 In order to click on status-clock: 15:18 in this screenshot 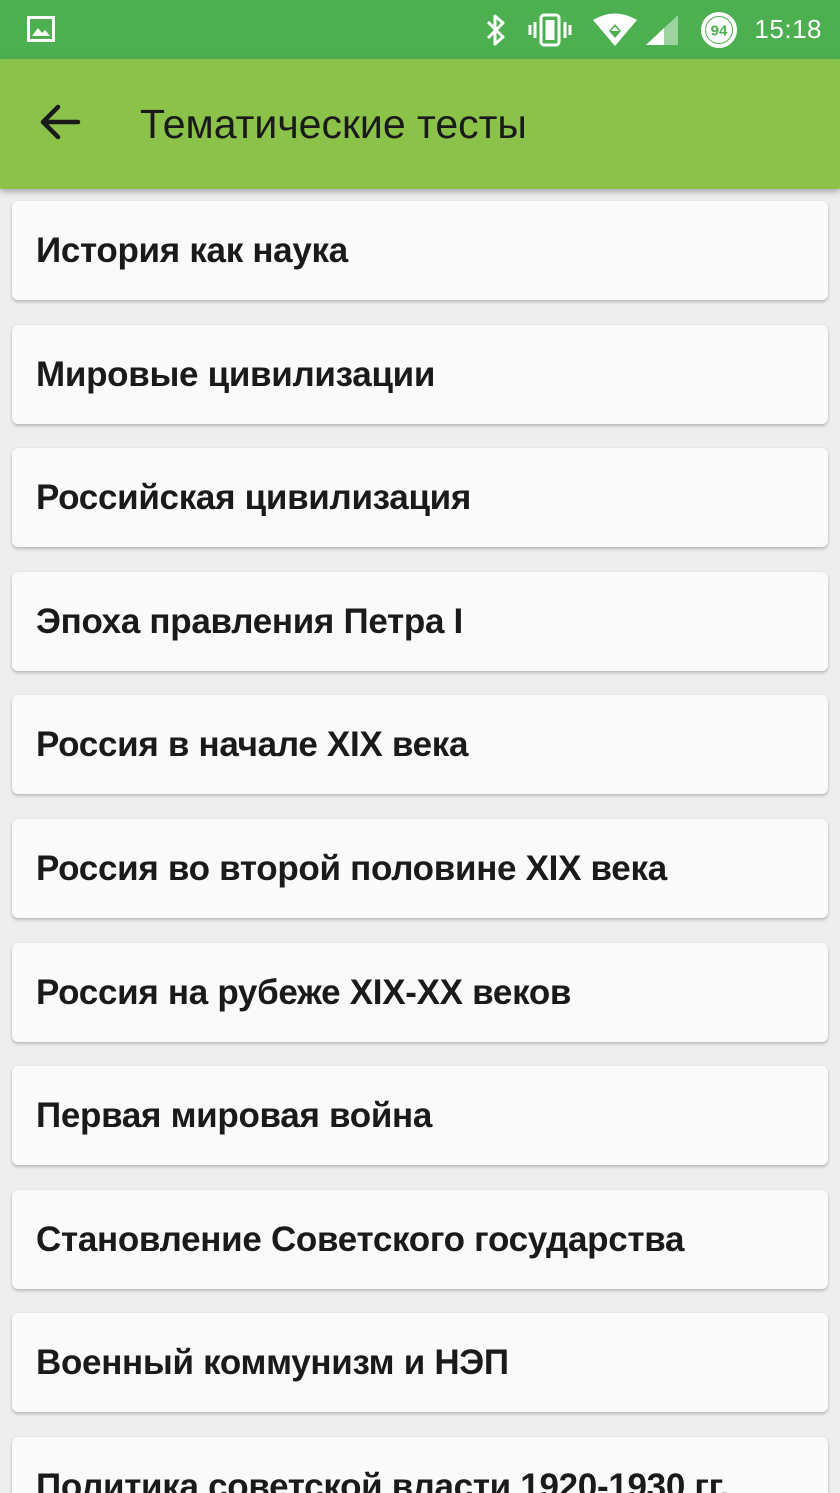, I will do `click(788, 29)`.